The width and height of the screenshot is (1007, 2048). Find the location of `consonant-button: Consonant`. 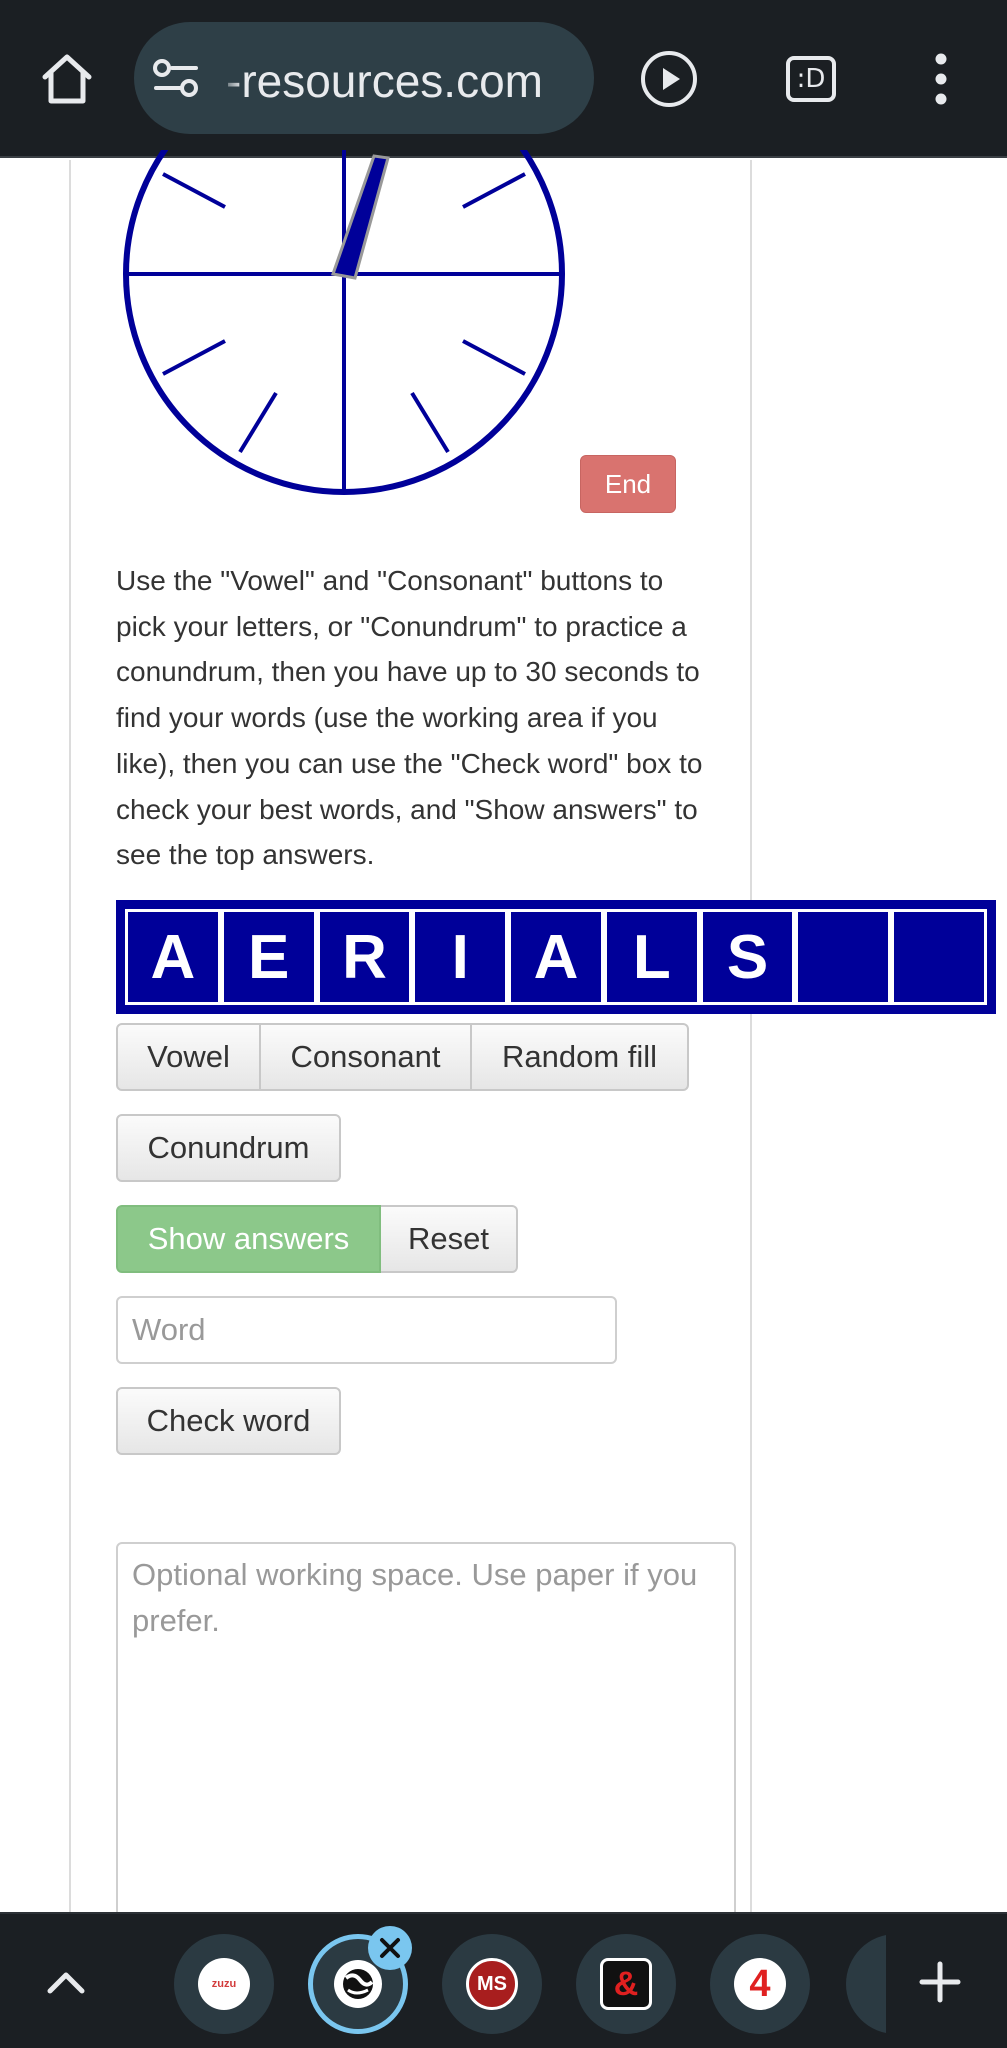

consonant-button: Consonant is located at coordinates (366, 1057).